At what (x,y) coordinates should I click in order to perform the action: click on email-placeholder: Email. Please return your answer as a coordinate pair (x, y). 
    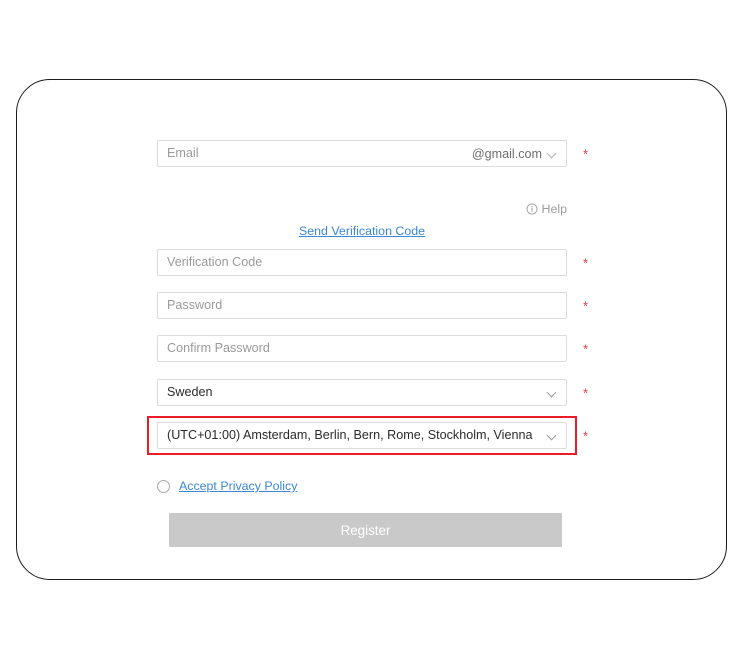
    Looking at the image, I should click on (183, 153).